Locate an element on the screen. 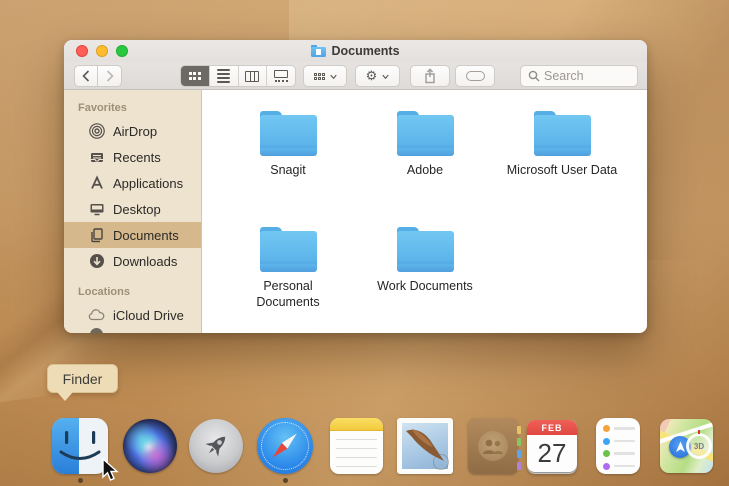 The height and width of the screenshot is (486, 729). toolbar: ⚙ is located at coordinates (355, 76).